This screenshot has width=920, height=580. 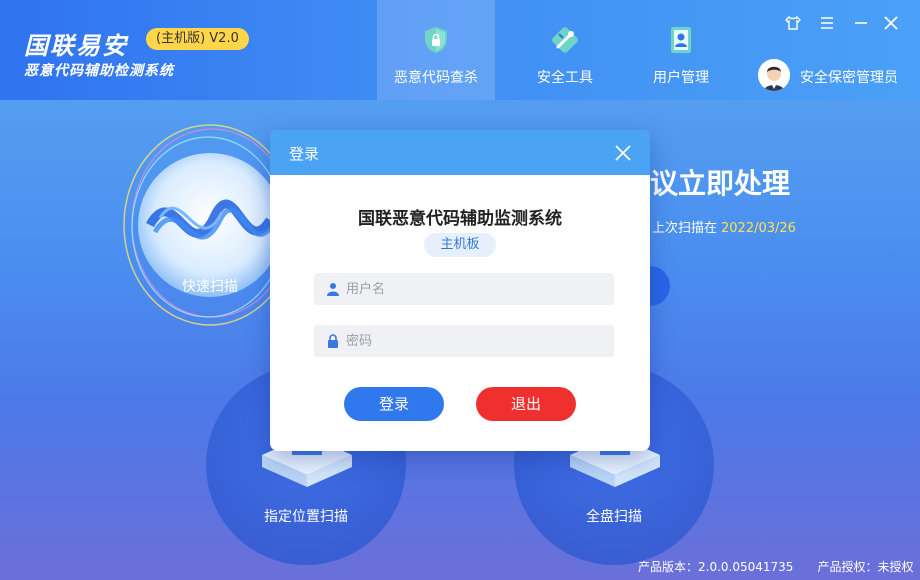 I want to click on lock-icon, so click(x=333, y=341).